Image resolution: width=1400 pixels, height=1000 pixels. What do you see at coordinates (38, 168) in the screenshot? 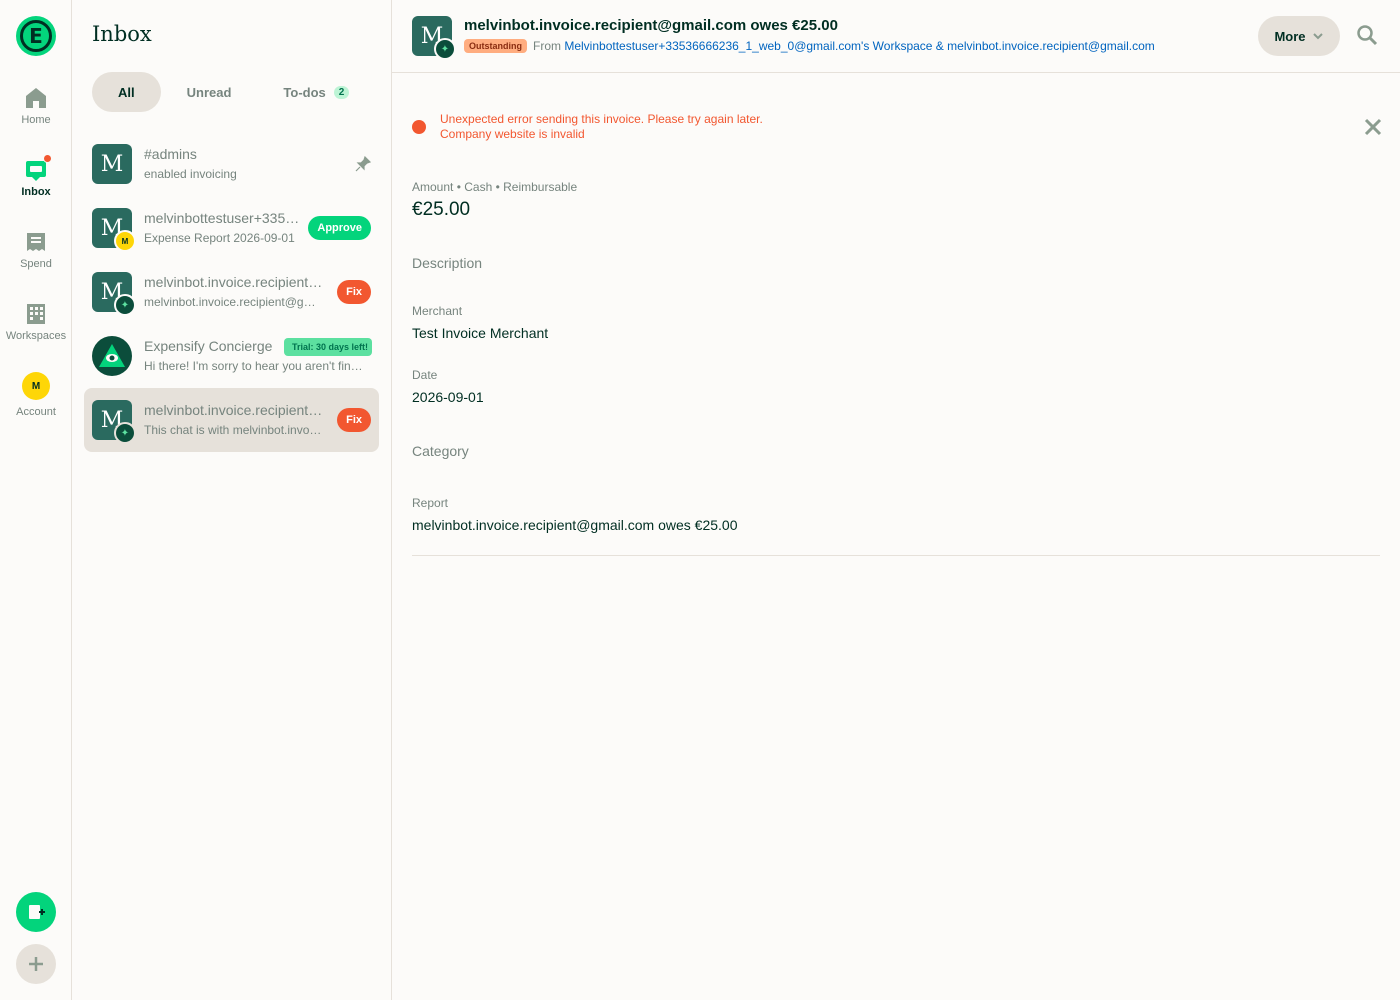
I see `inbox-icon` at bounding box center [38, 168].